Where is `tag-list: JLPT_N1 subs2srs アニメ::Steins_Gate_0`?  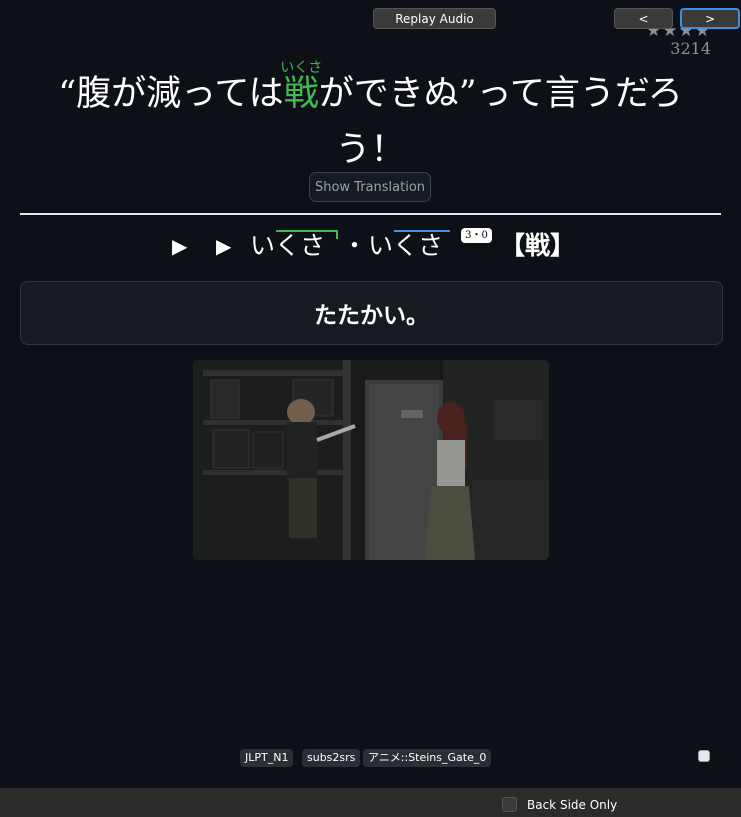 tag-list: JLPT_N1 subs2srs アニメ::Steins_Gate_0 is located at coordinates (370, 759).